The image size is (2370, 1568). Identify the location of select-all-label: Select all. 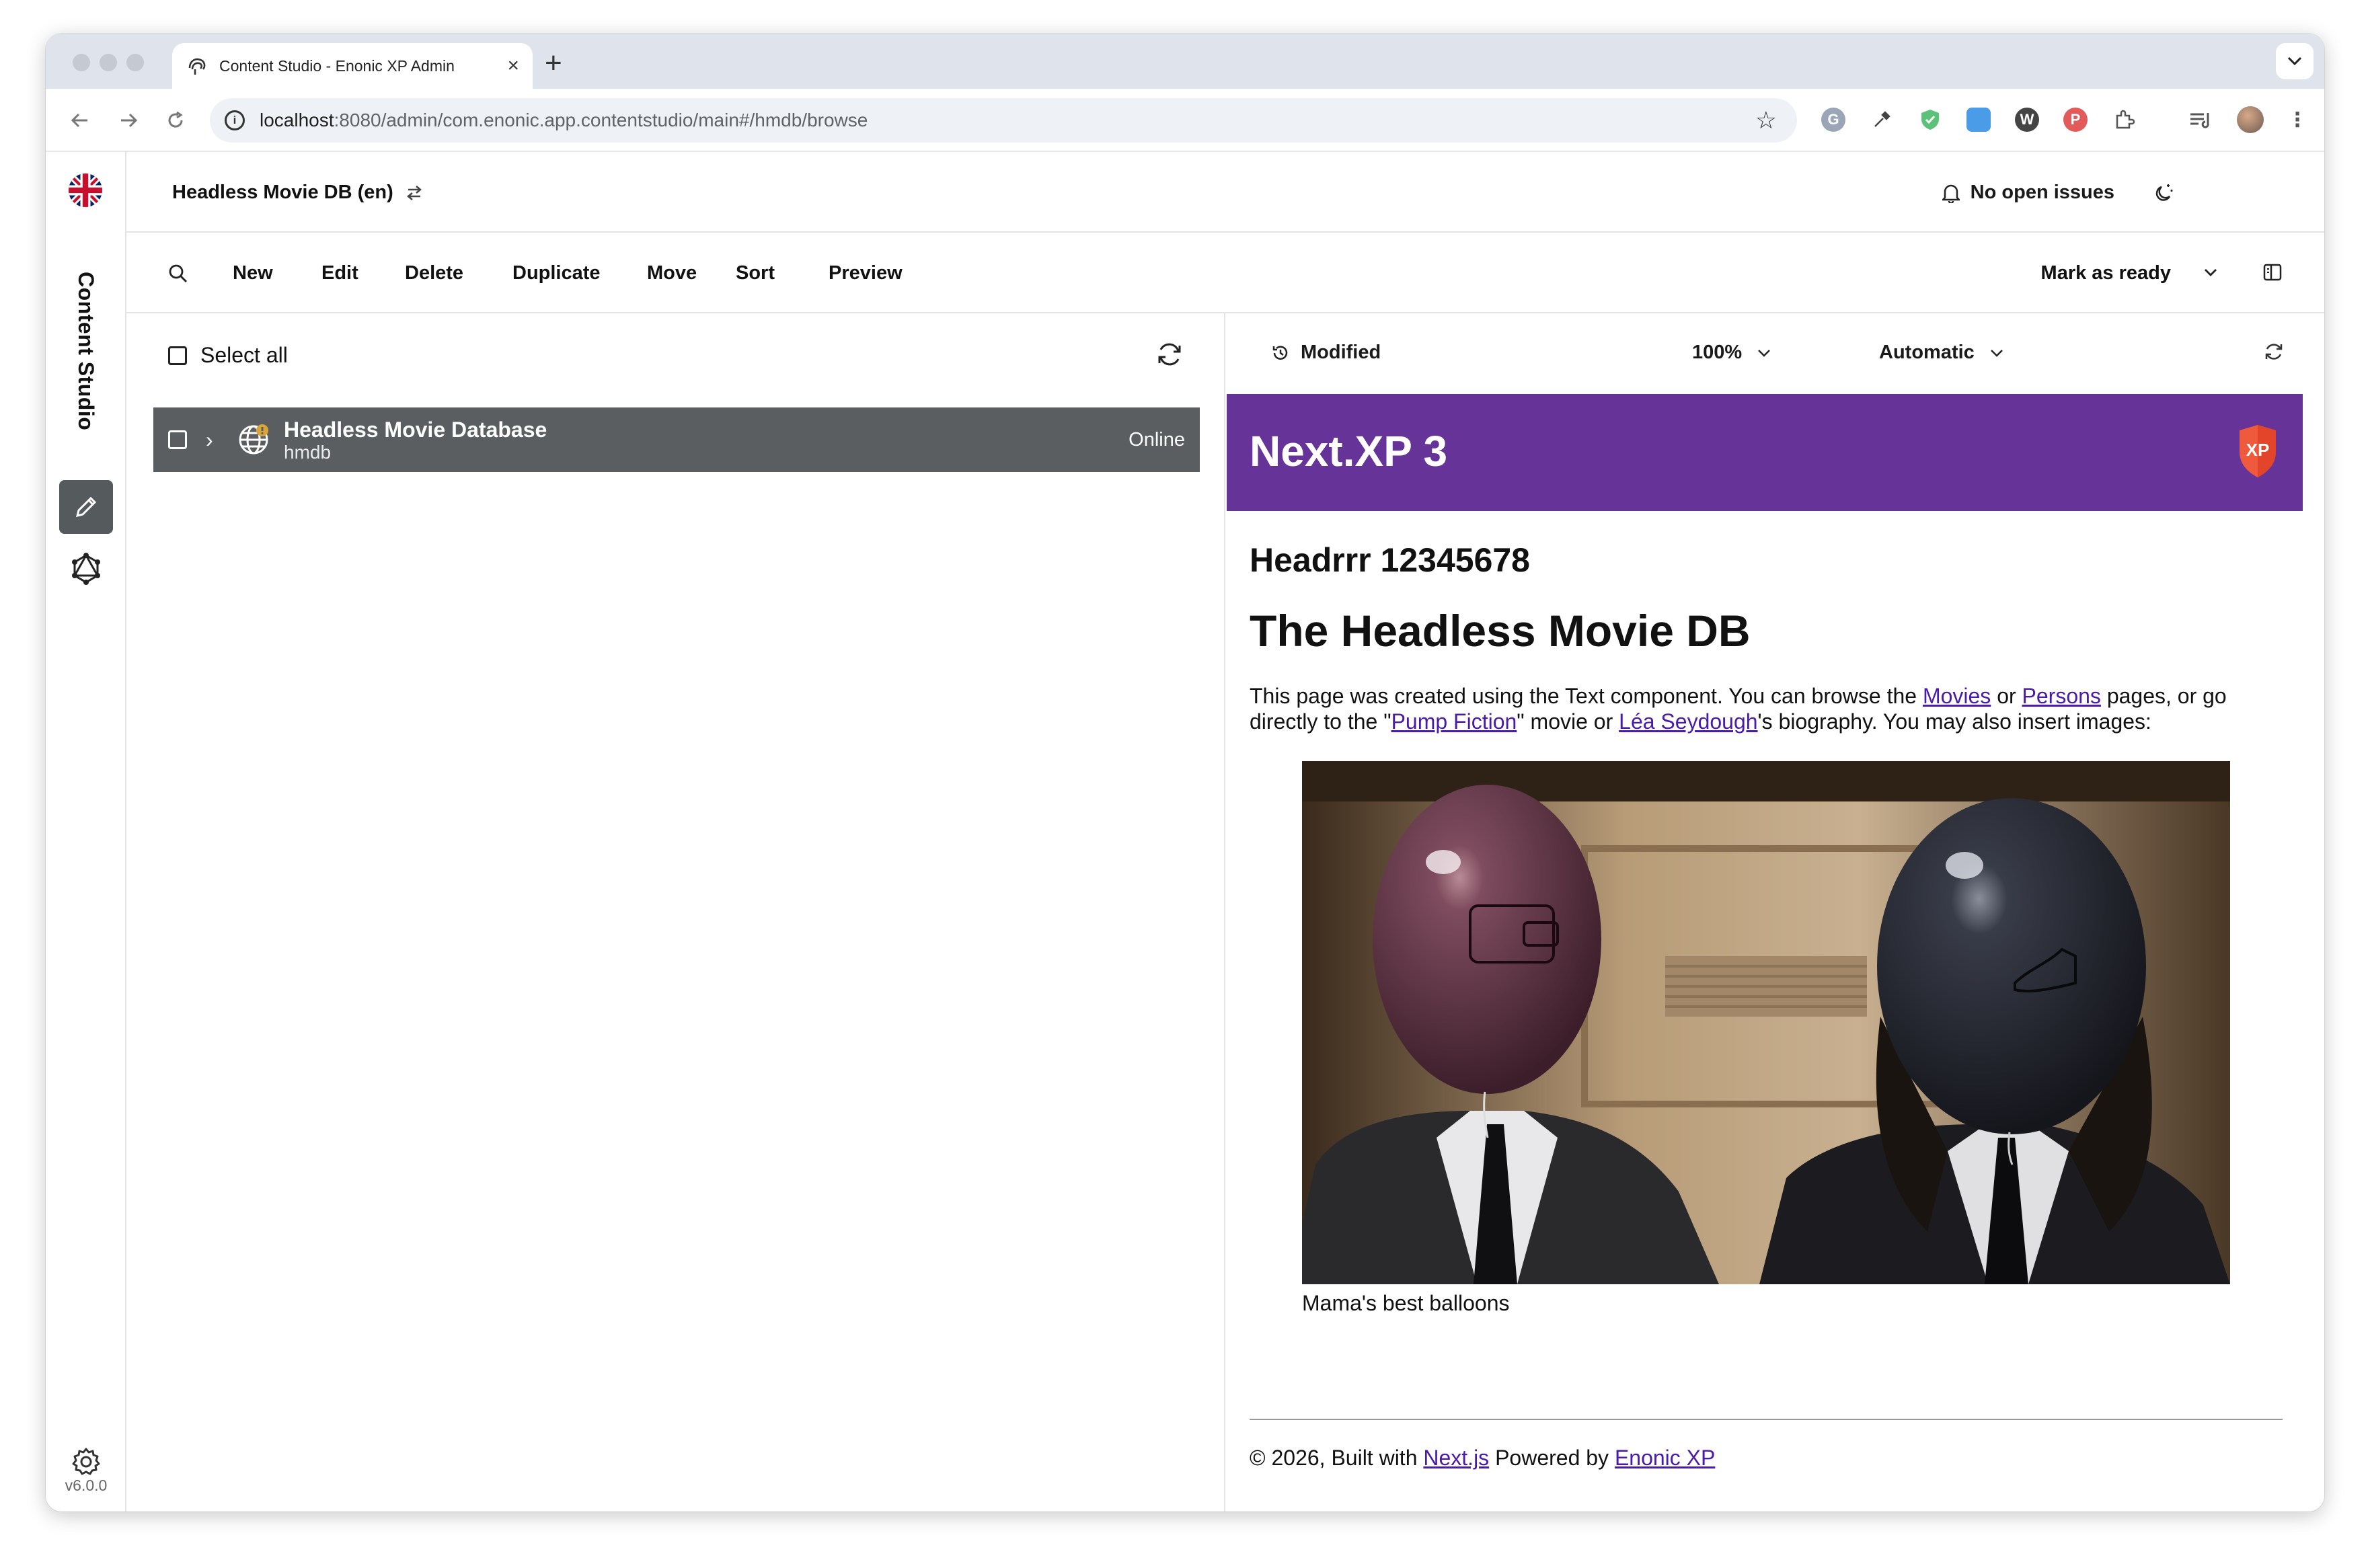
(244, 355).